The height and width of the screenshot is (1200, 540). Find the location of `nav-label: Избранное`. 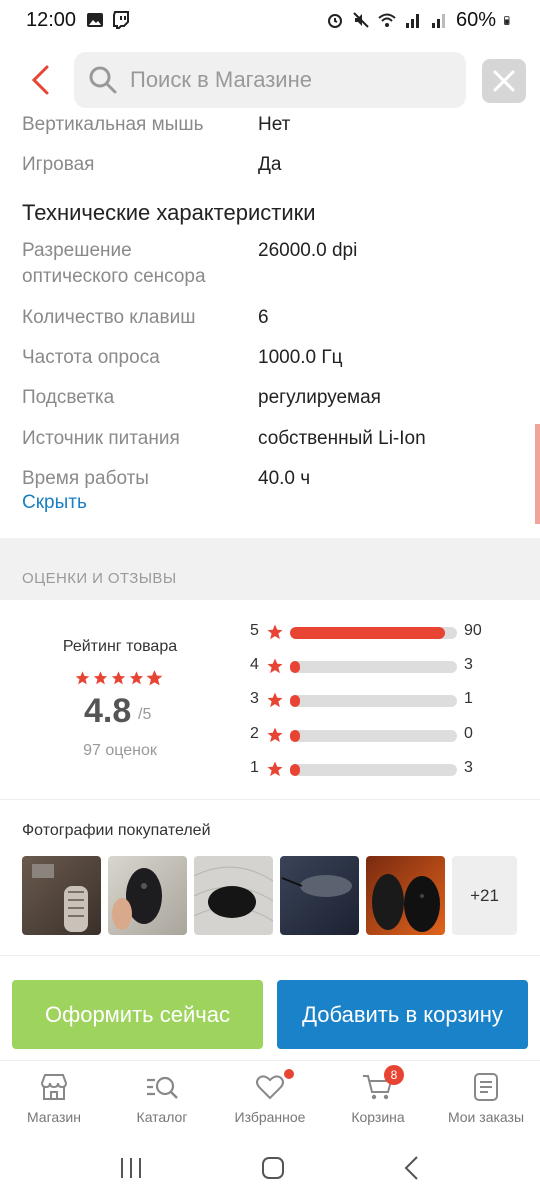

nav-label: Избранное is located at coordinates (270, 1117).